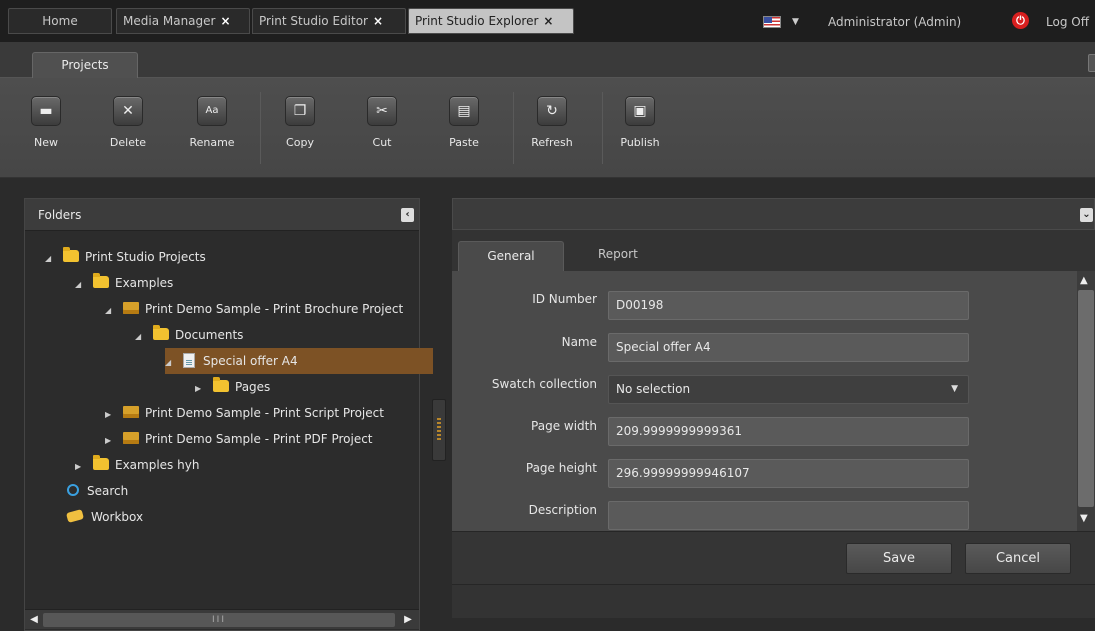 The image size is (1095, 631). Describe the element at coordinates (1086, 215) in the screenshot. I see `chevron-down-icon: ⌄` at that location.